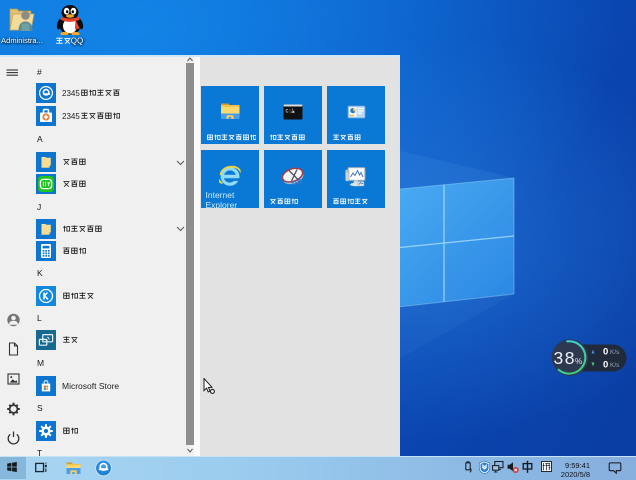 This screenshot has width=636, height=480. Describe the element at coordinates (564, 358) in the screenshot. I see `svg-text: 38` at that location.